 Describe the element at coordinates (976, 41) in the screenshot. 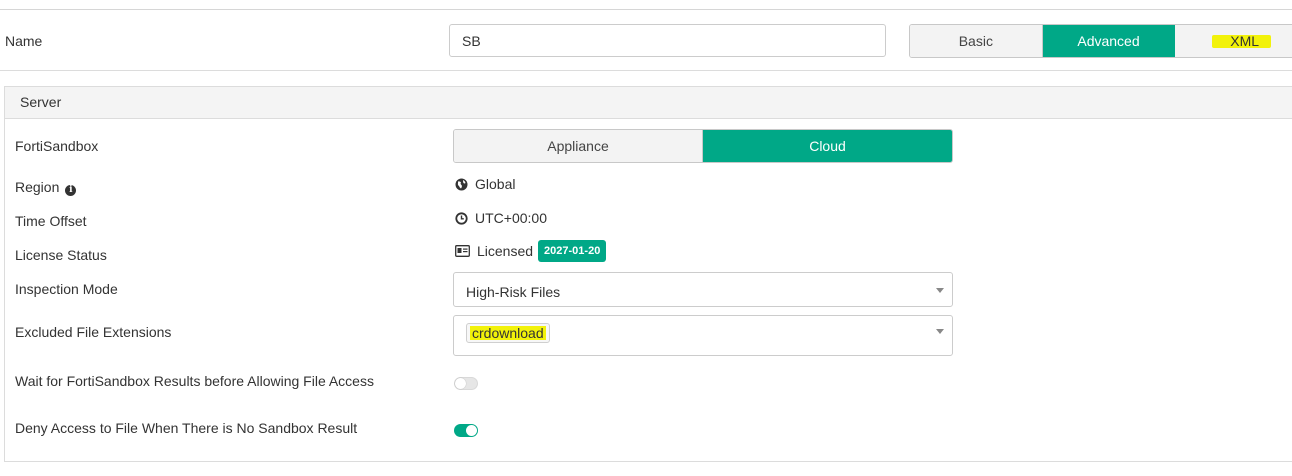

I see `tab-basic: Basic` at that location.